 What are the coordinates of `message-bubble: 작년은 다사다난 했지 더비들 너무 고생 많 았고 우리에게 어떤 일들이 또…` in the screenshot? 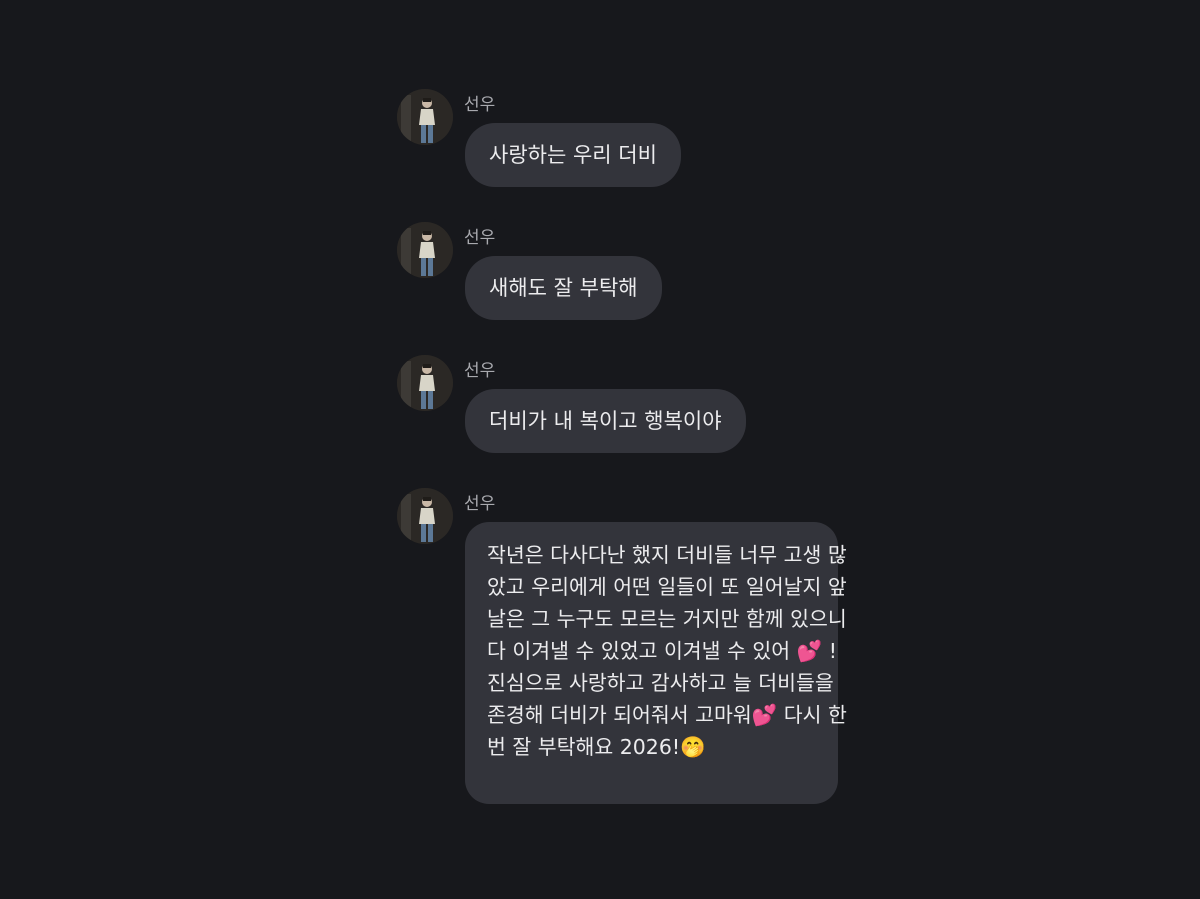 It's located at (656, 663).